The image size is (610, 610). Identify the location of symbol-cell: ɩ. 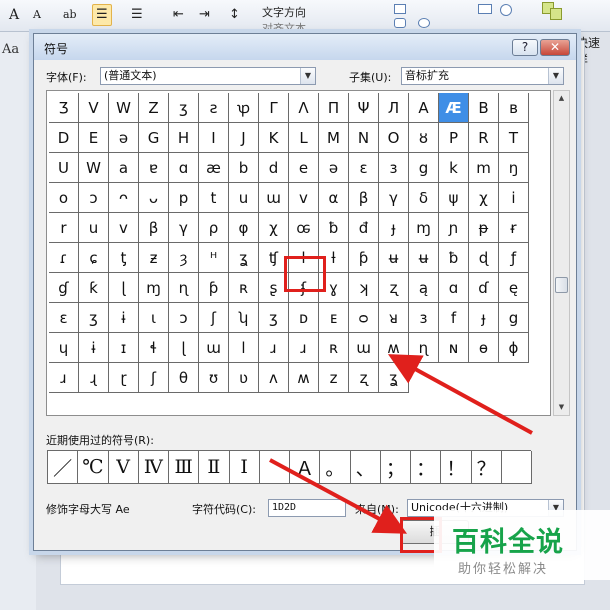
(154, 318).